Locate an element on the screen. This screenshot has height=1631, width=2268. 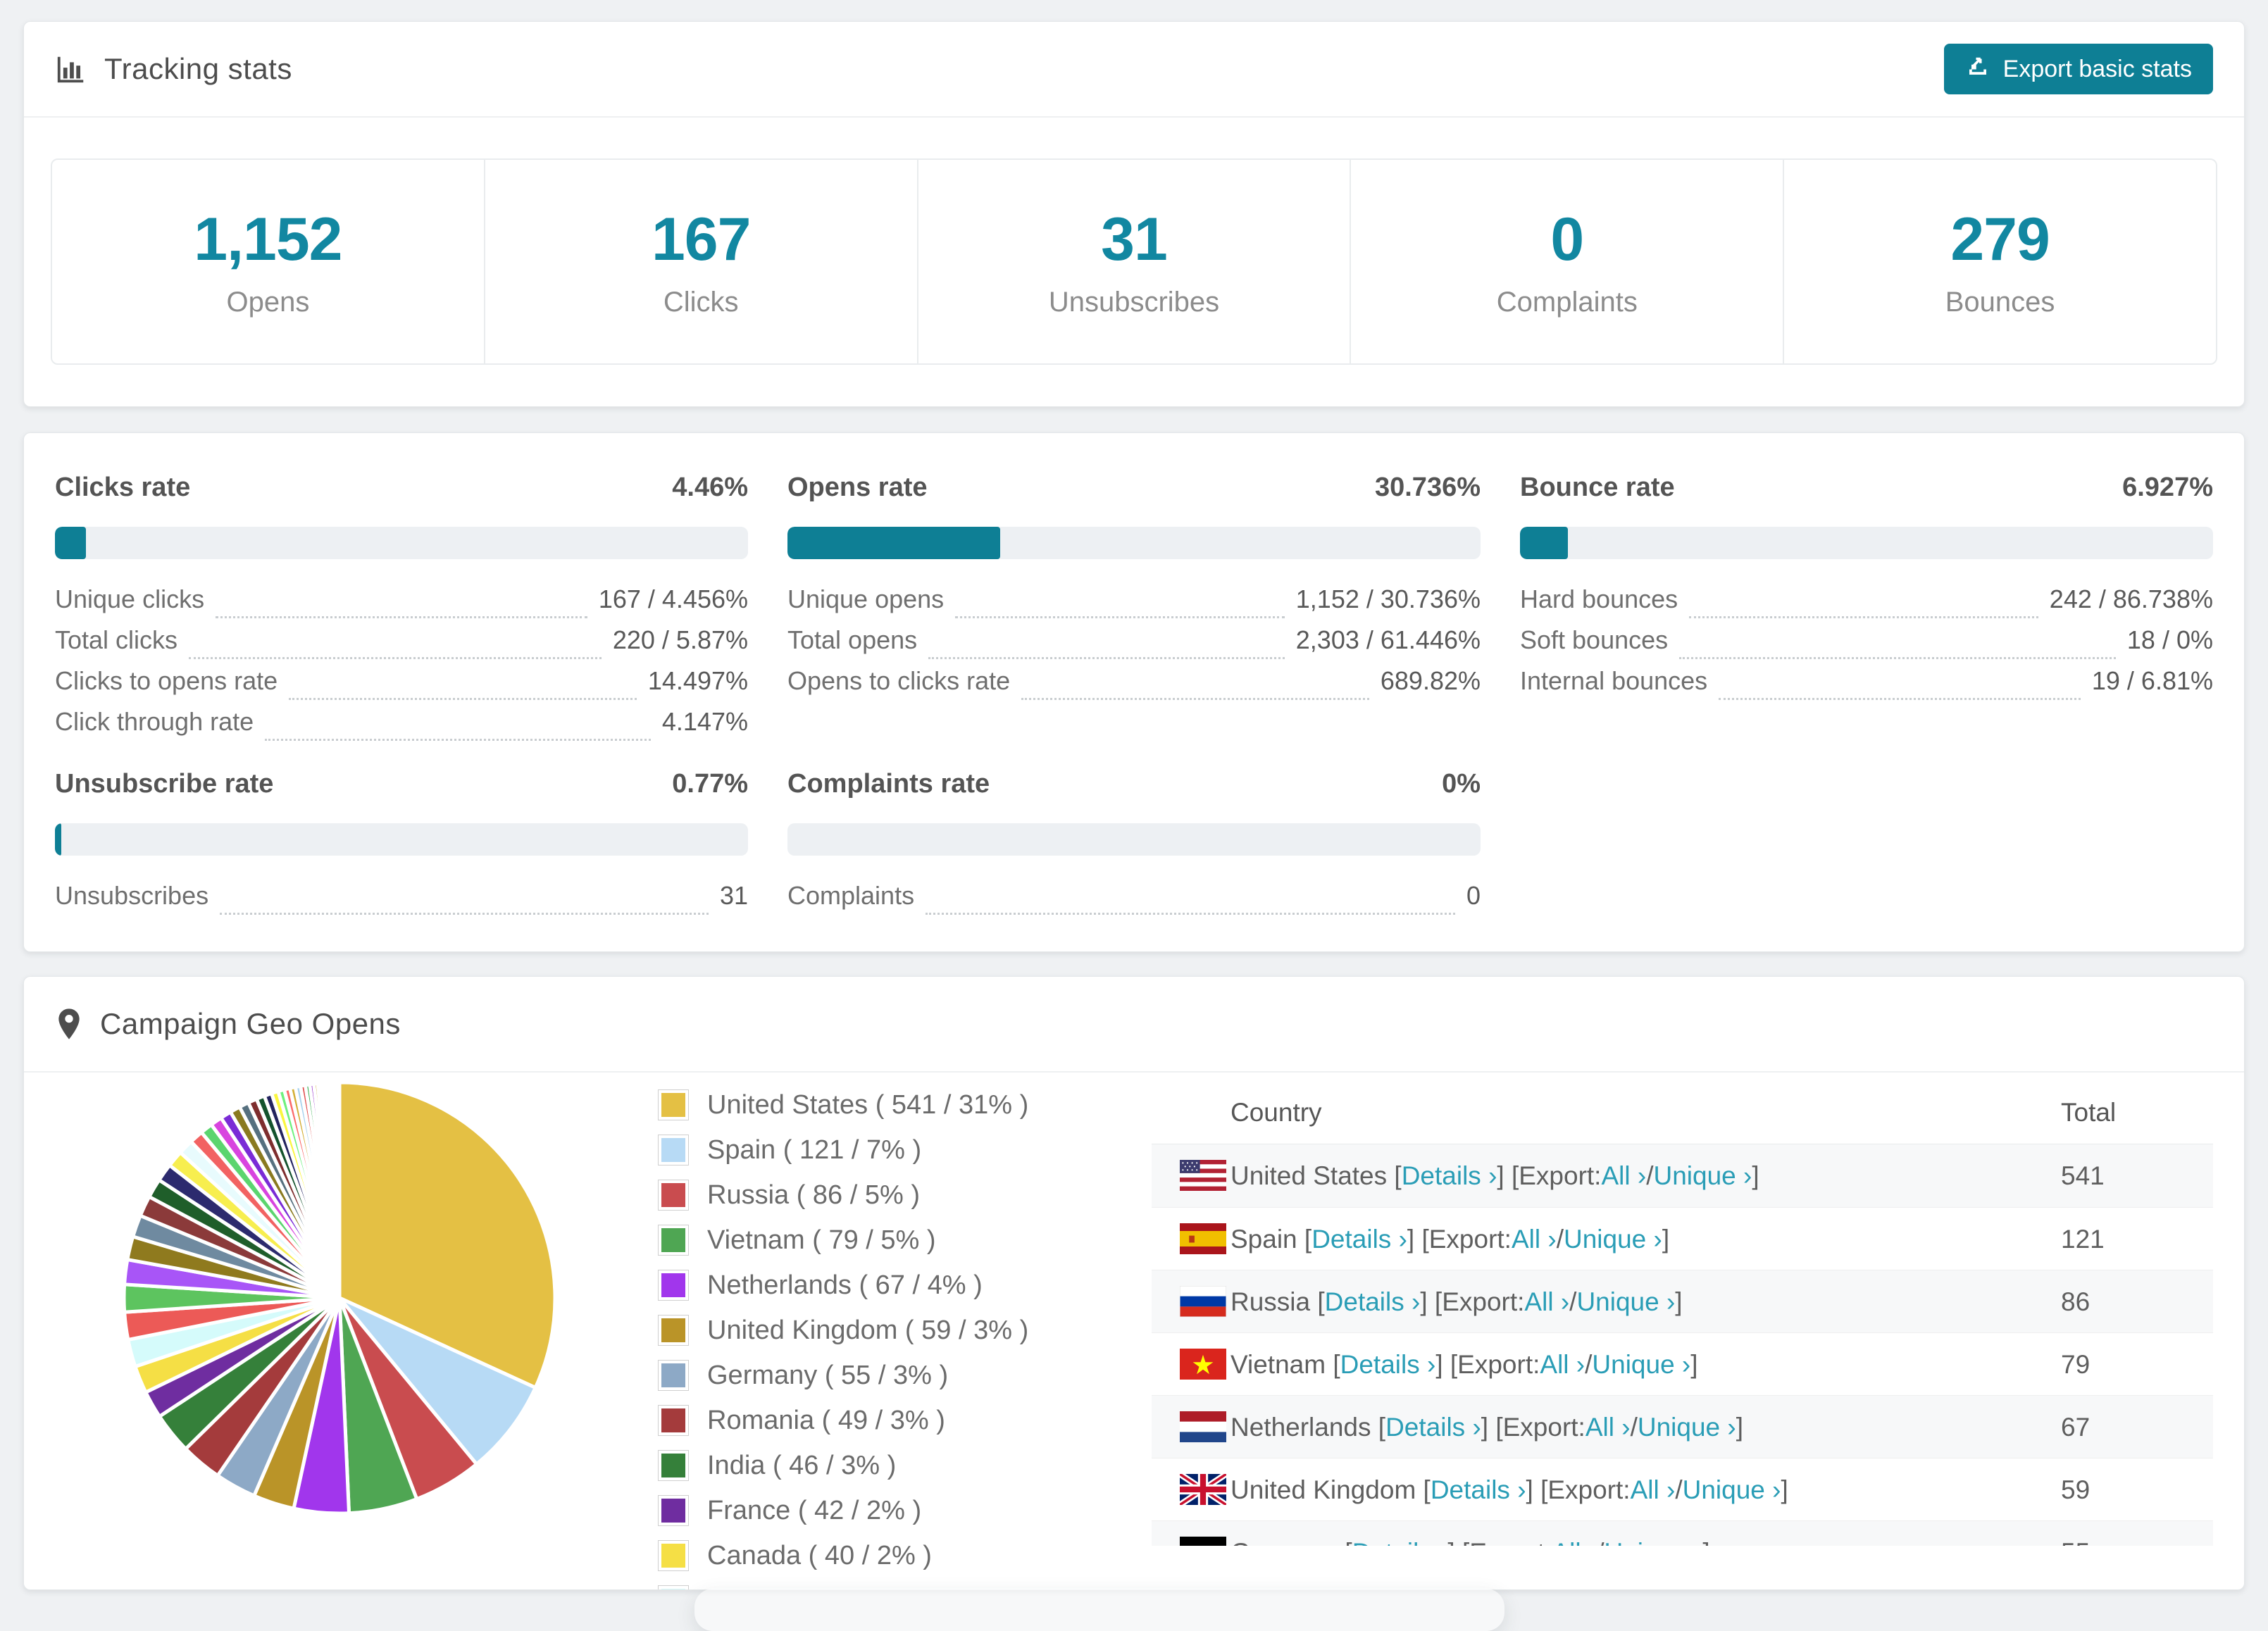
legend-item: France ( 42 / 2% ) is located at coordinates (843, 1510).